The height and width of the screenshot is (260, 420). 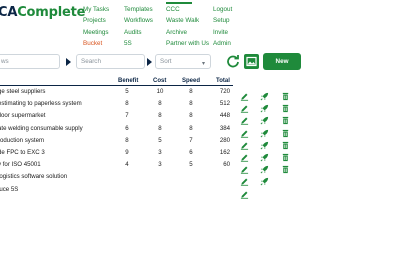 I want to click on row-total: 512, so click(x=224, y=104).